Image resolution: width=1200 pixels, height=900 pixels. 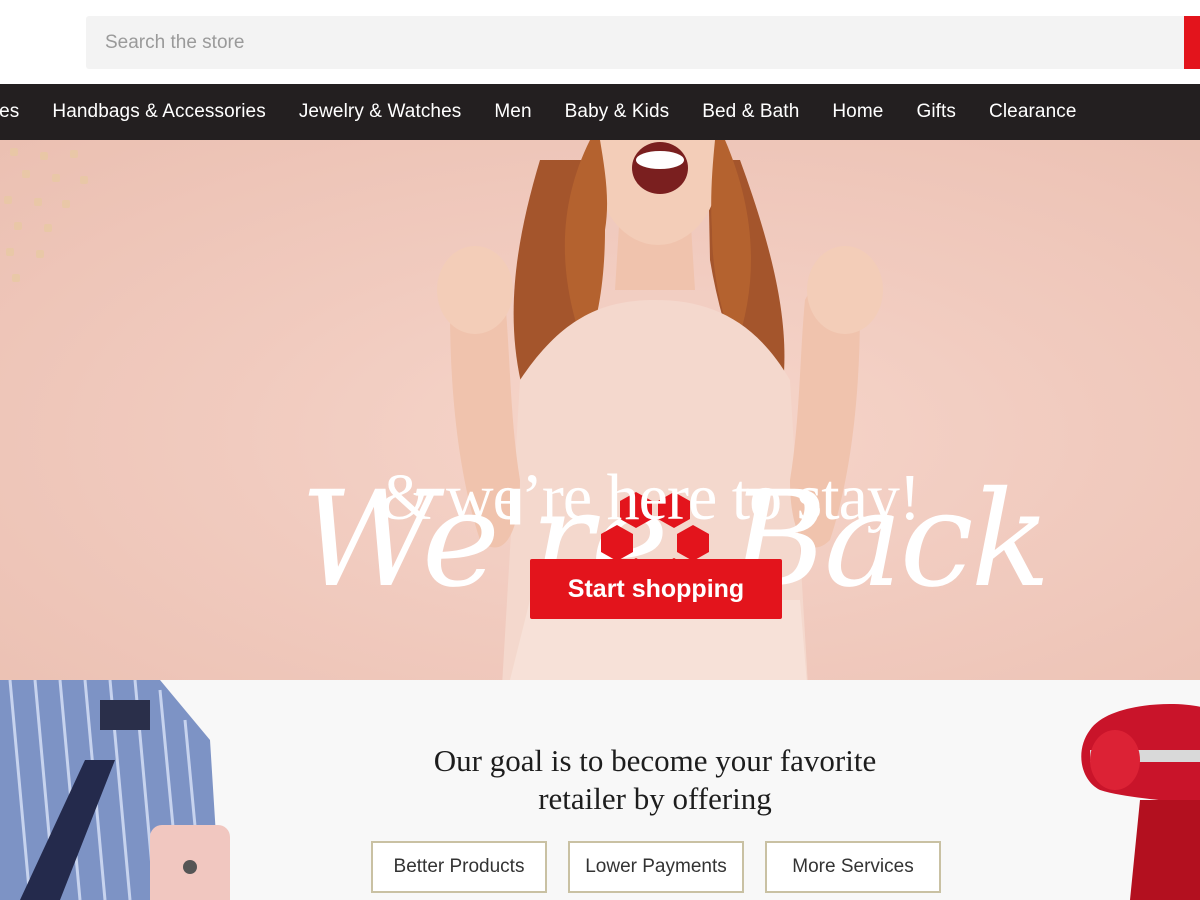 I want to click on nav-item-jewelry-watches: Jewelry & Watches, so click(x=380, y=112).